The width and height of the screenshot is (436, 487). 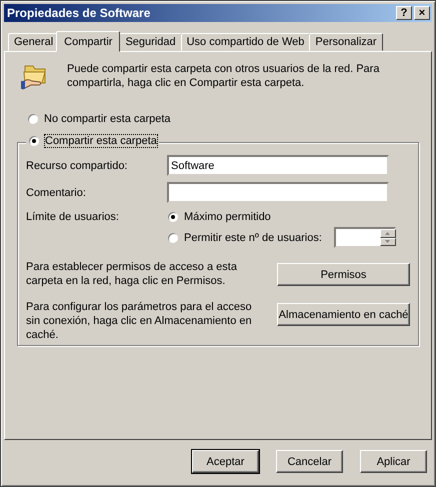 I want to click on action-button: Almacenamiento en caché, so click(x=343, y=314).